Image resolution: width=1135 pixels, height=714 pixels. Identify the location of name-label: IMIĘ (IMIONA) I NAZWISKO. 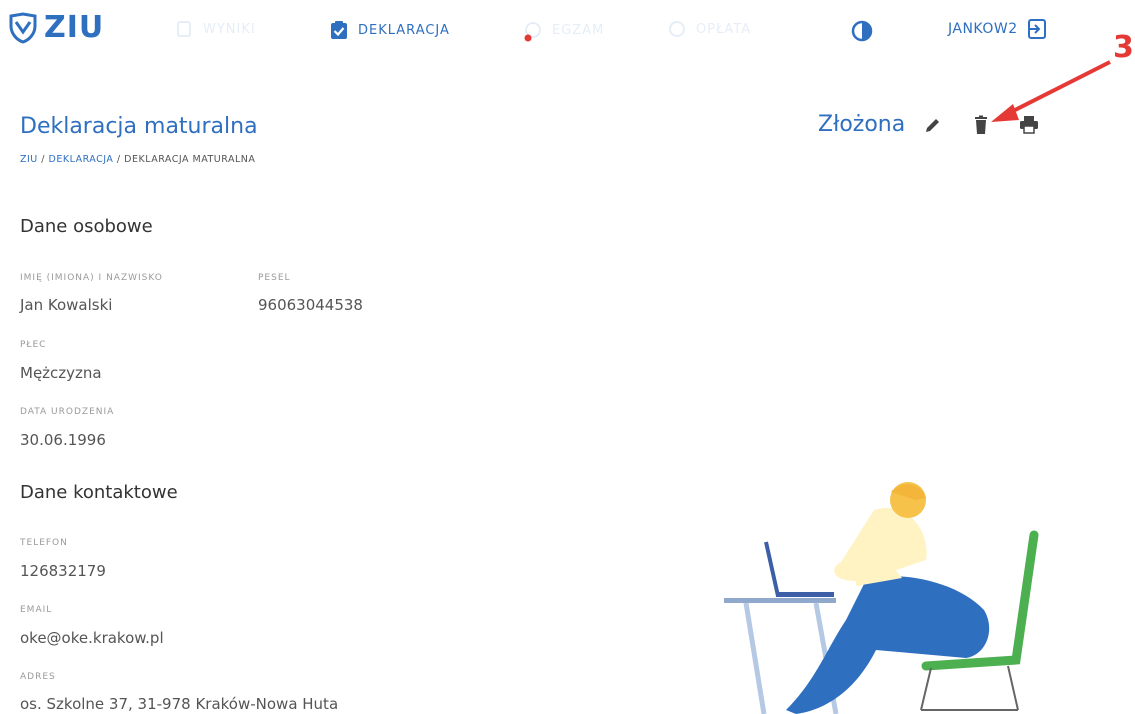
(91, 278).